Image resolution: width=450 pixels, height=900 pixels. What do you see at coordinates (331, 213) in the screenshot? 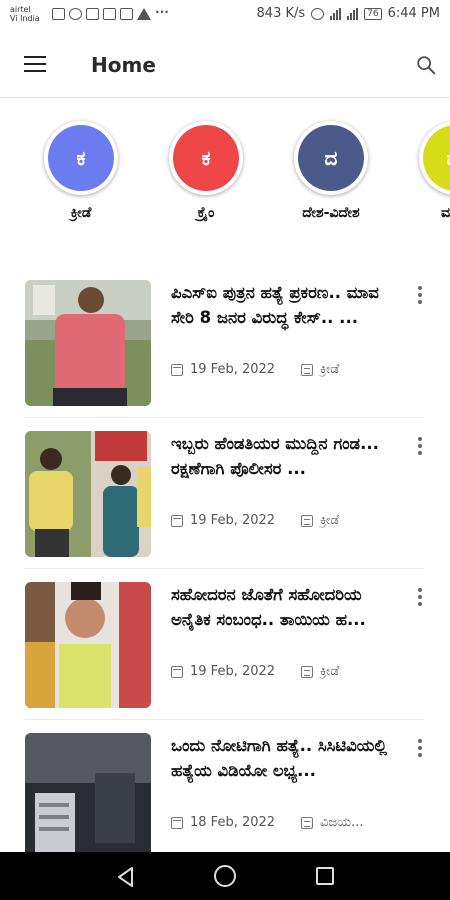
I see `category-label: ದೇಶ-ವಿದೇಶ` at bounding box center [331, 213].